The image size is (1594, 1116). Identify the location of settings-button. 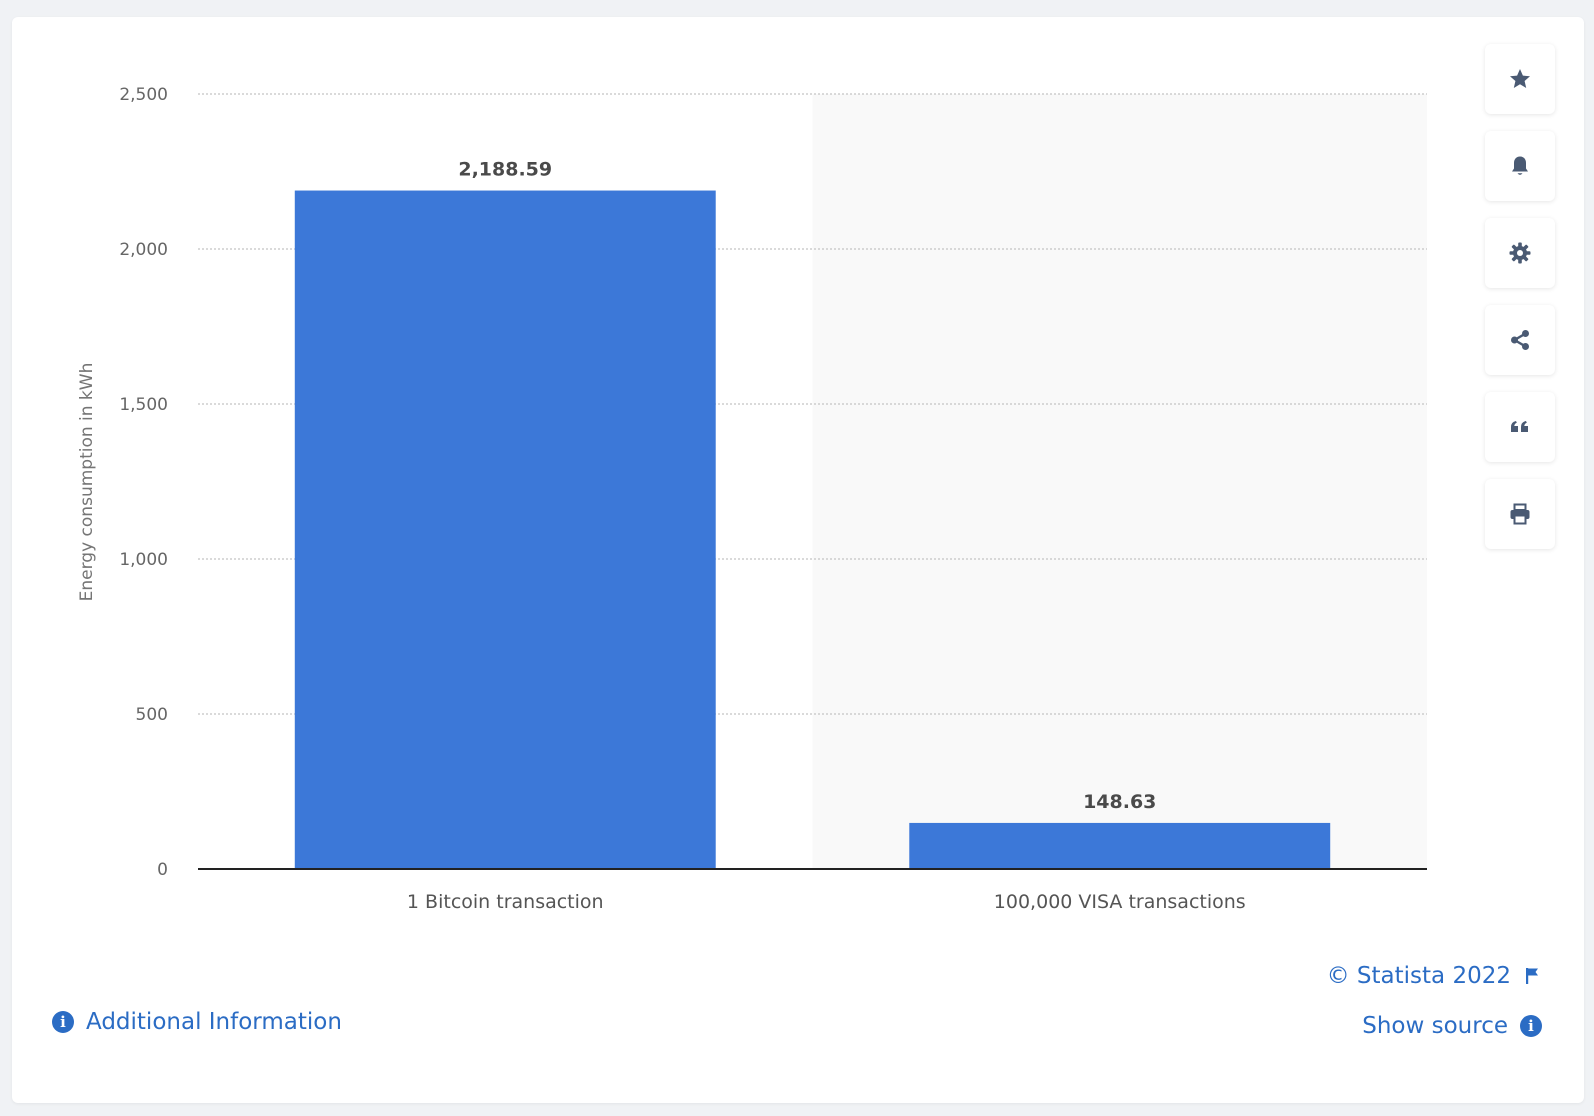
(1520, 253).